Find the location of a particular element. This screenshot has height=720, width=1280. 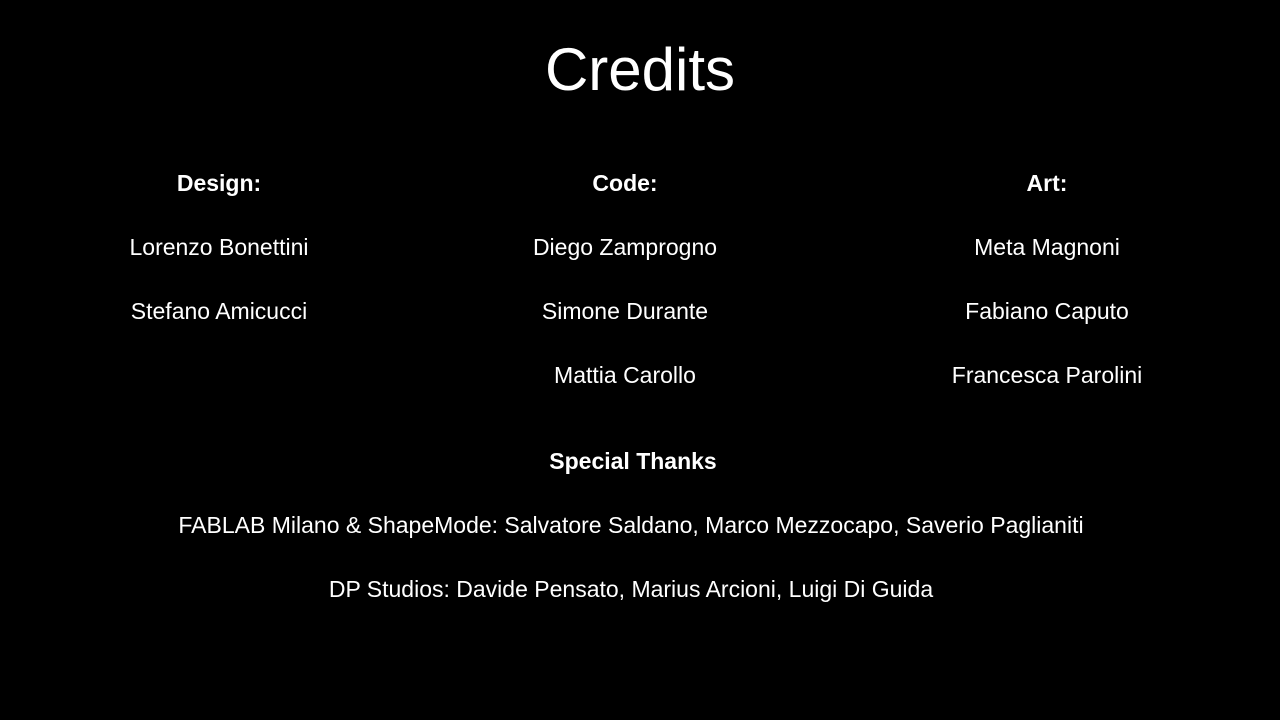

art-heading: Art: is located at coordinates (1047, 183).